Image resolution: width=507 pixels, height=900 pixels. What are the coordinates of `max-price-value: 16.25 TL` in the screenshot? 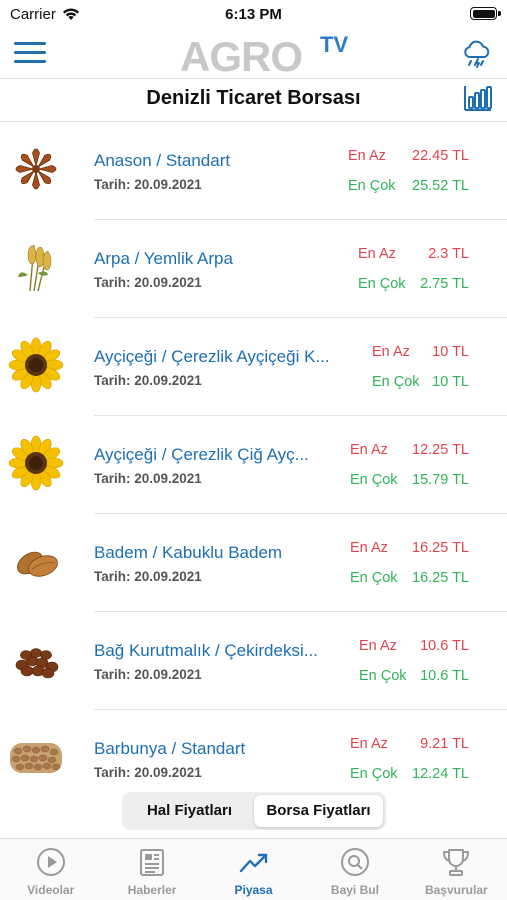 It's located at (440, 578).